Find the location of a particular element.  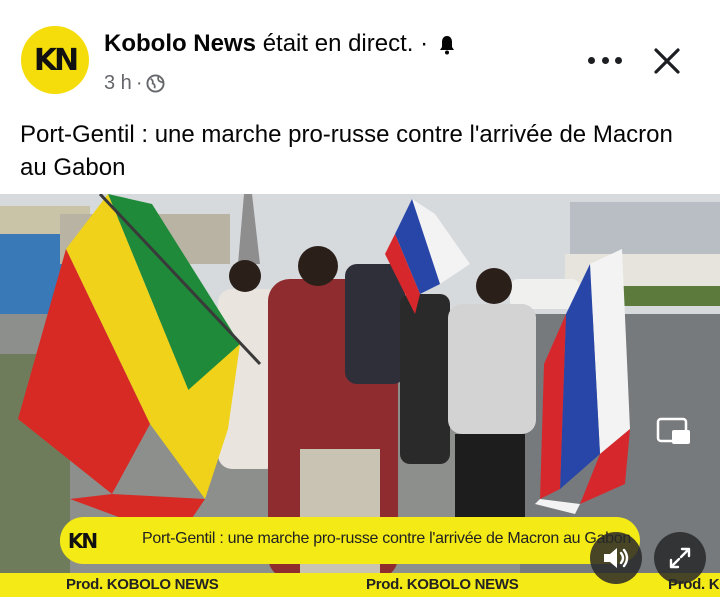

picture-in-picture-icon is located at coordinates (674, 432).